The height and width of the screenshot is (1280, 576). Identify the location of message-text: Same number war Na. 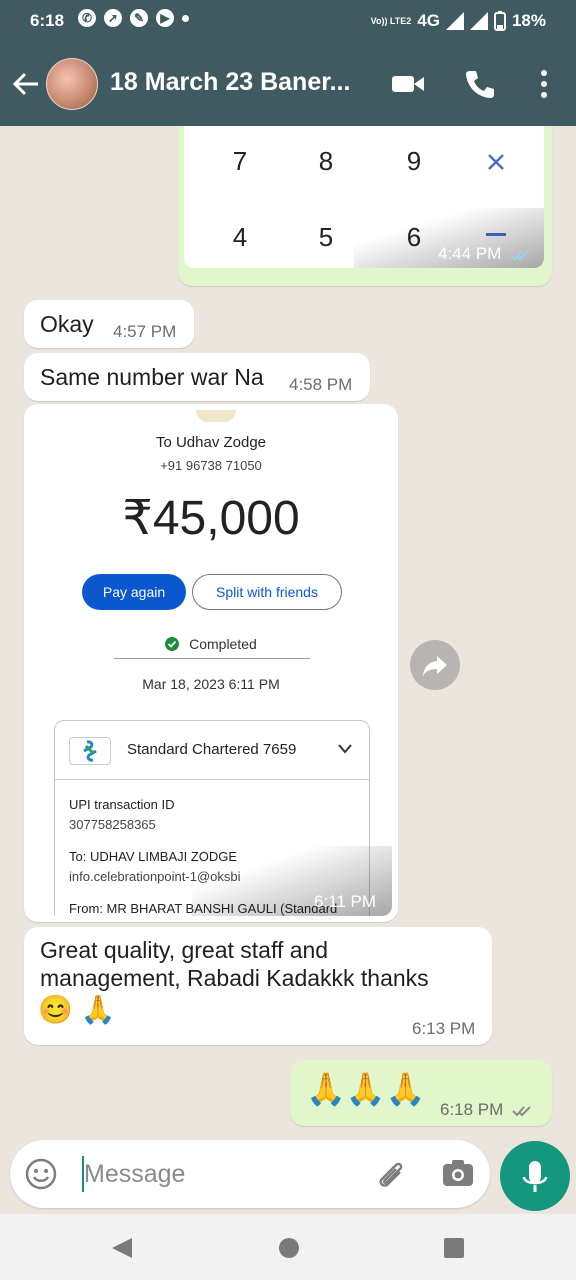
(152, 377).